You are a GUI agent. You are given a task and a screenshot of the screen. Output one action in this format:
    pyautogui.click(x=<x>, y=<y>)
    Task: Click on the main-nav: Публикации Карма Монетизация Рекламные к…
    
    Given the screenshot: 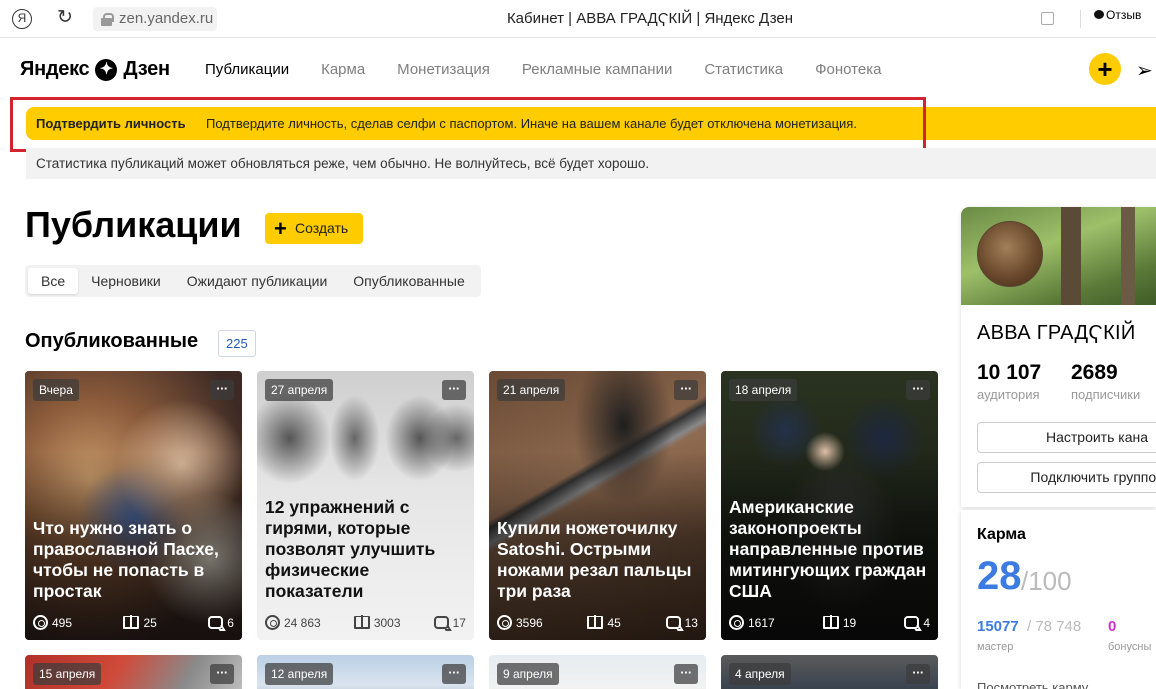 What is the action you would take?
    pyautogui.click(x=559, y=69)
    